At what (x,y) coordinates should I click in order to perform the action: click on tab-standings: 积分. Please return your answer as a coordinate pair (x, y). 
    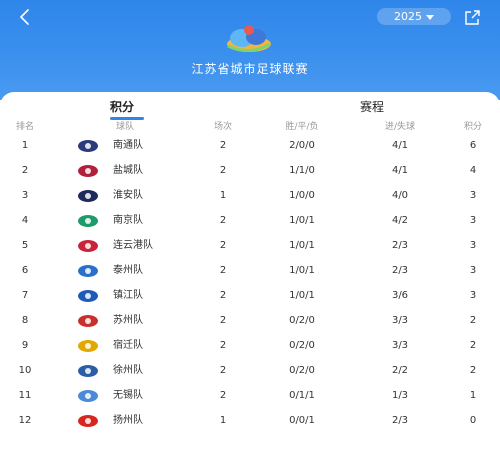
    Looking at the image, I should click on (122, 106).